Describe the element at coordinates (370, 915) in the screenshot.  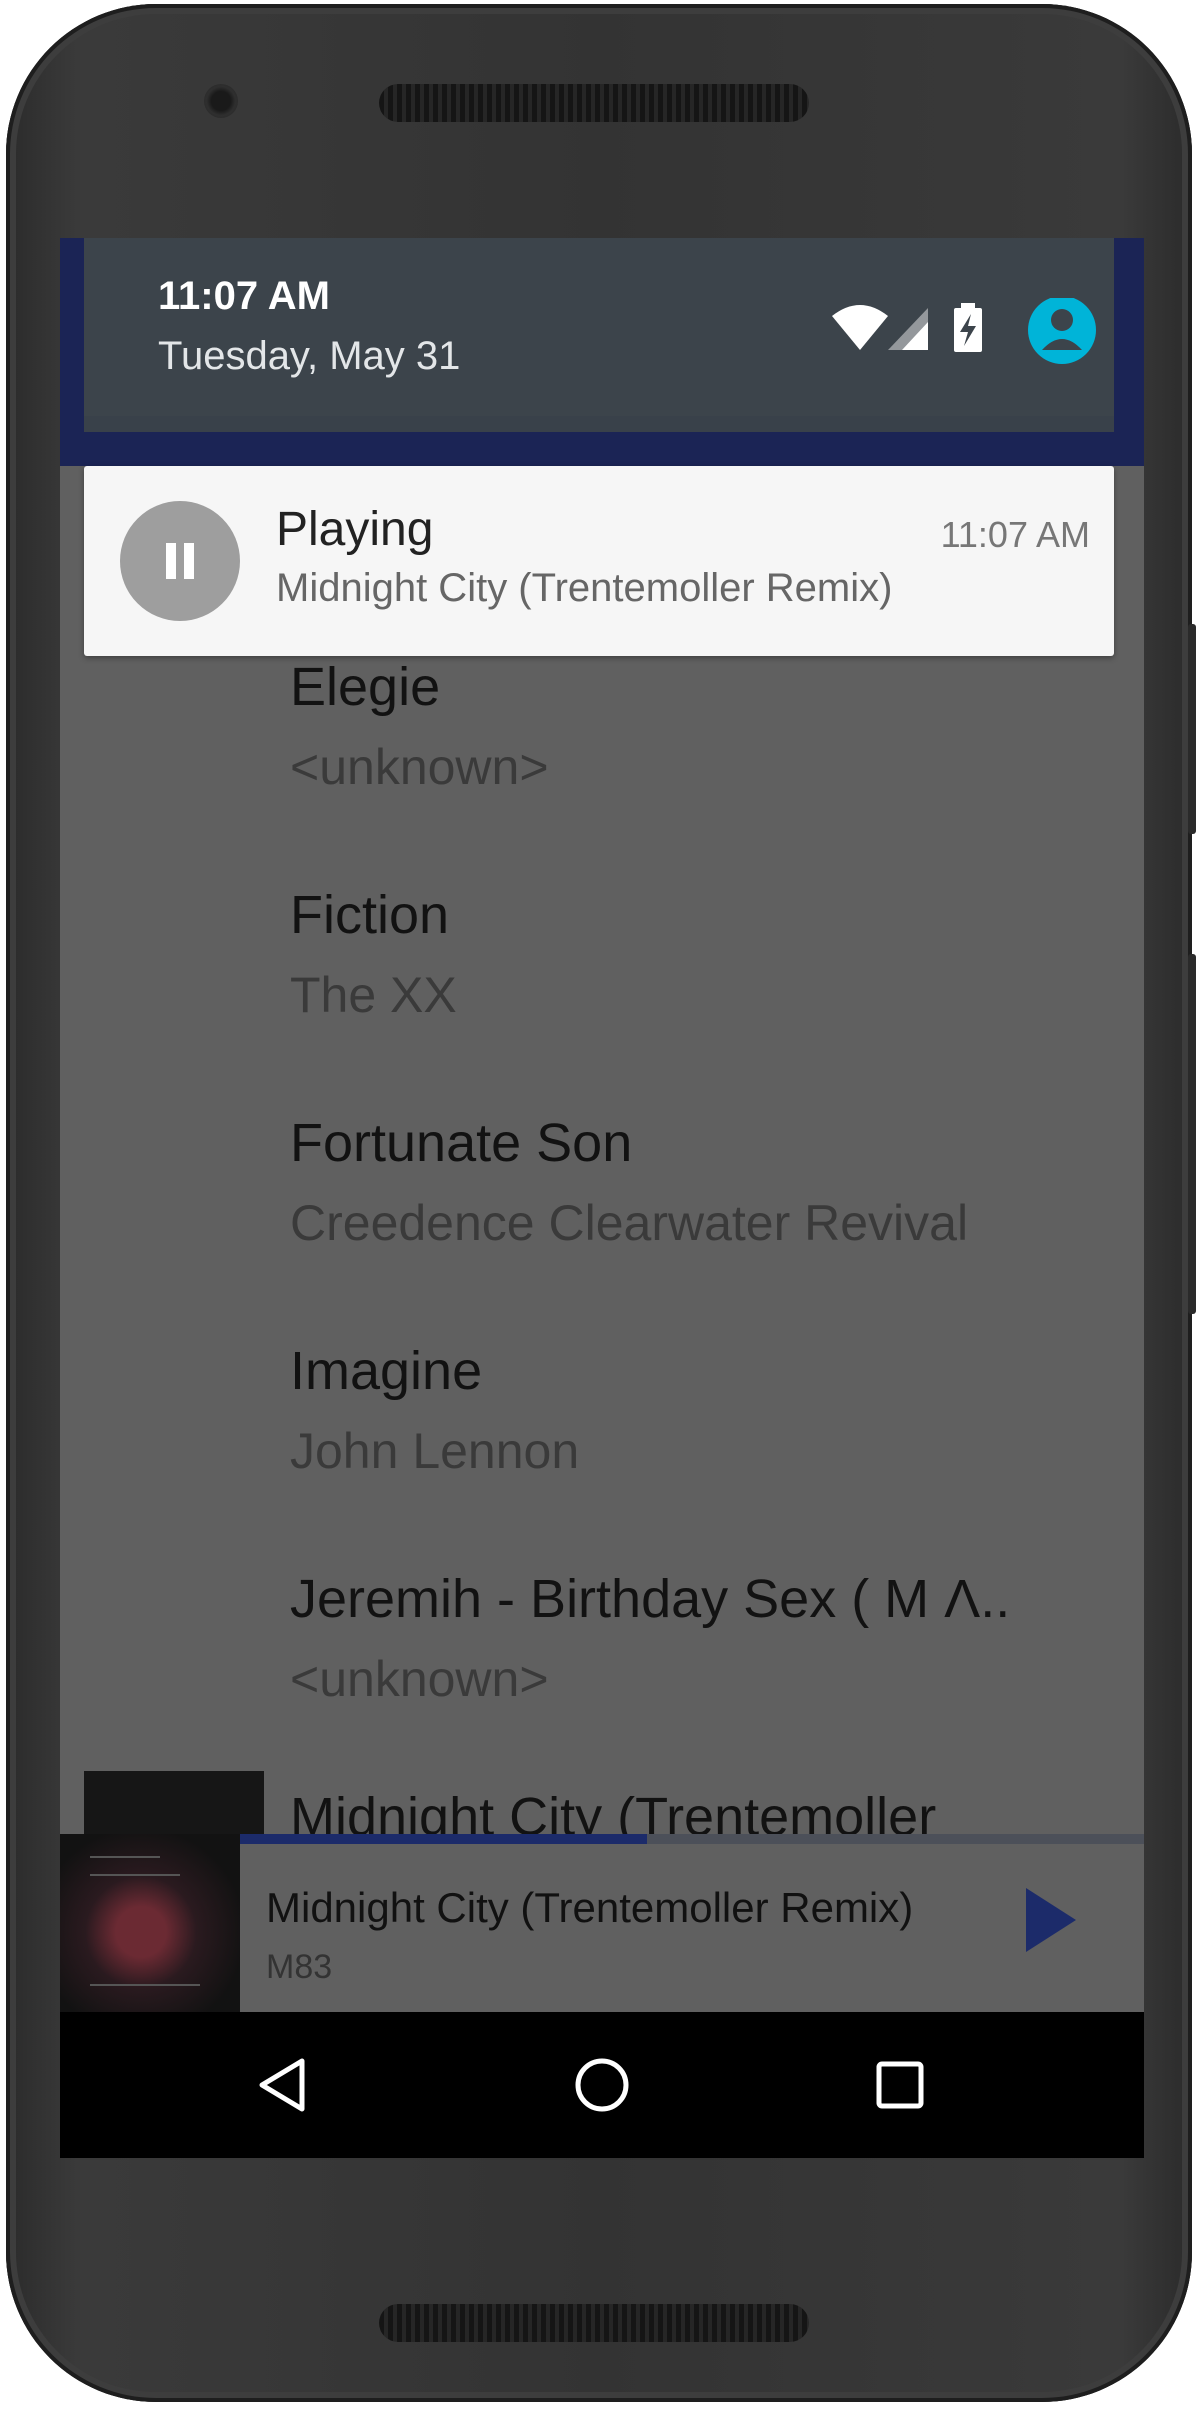
I see `track-title: Fiction` at that location.